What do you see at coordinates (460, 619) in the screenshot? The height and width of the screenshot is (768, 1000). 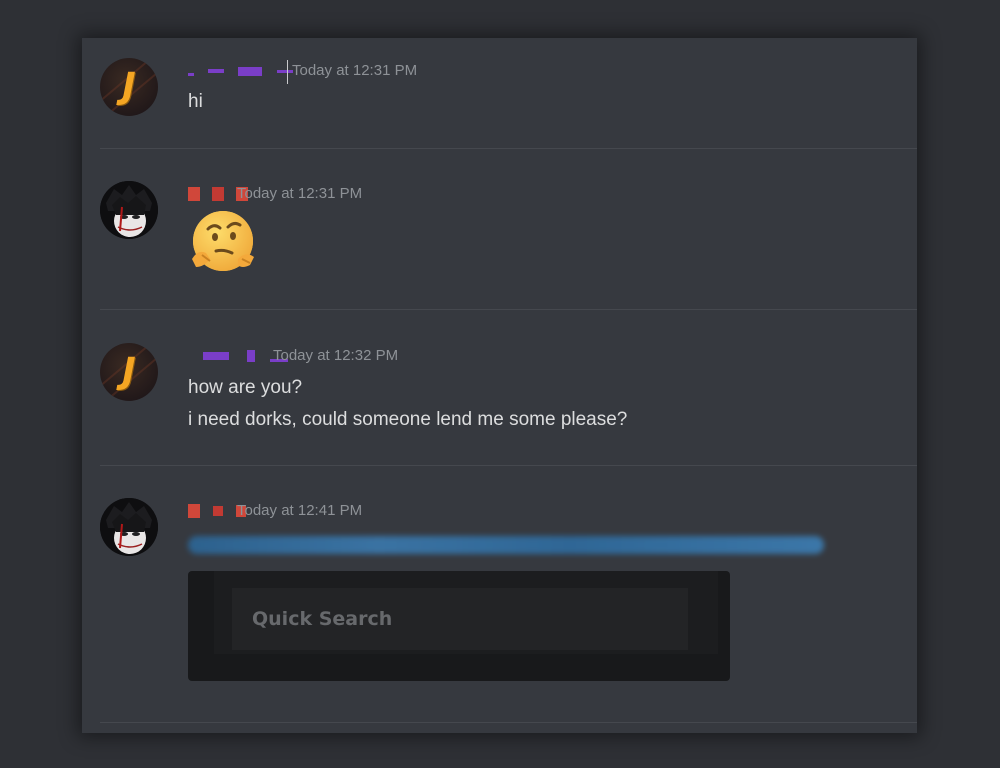 I see `search-input: Quick Search` at bounding box center [460, 619].